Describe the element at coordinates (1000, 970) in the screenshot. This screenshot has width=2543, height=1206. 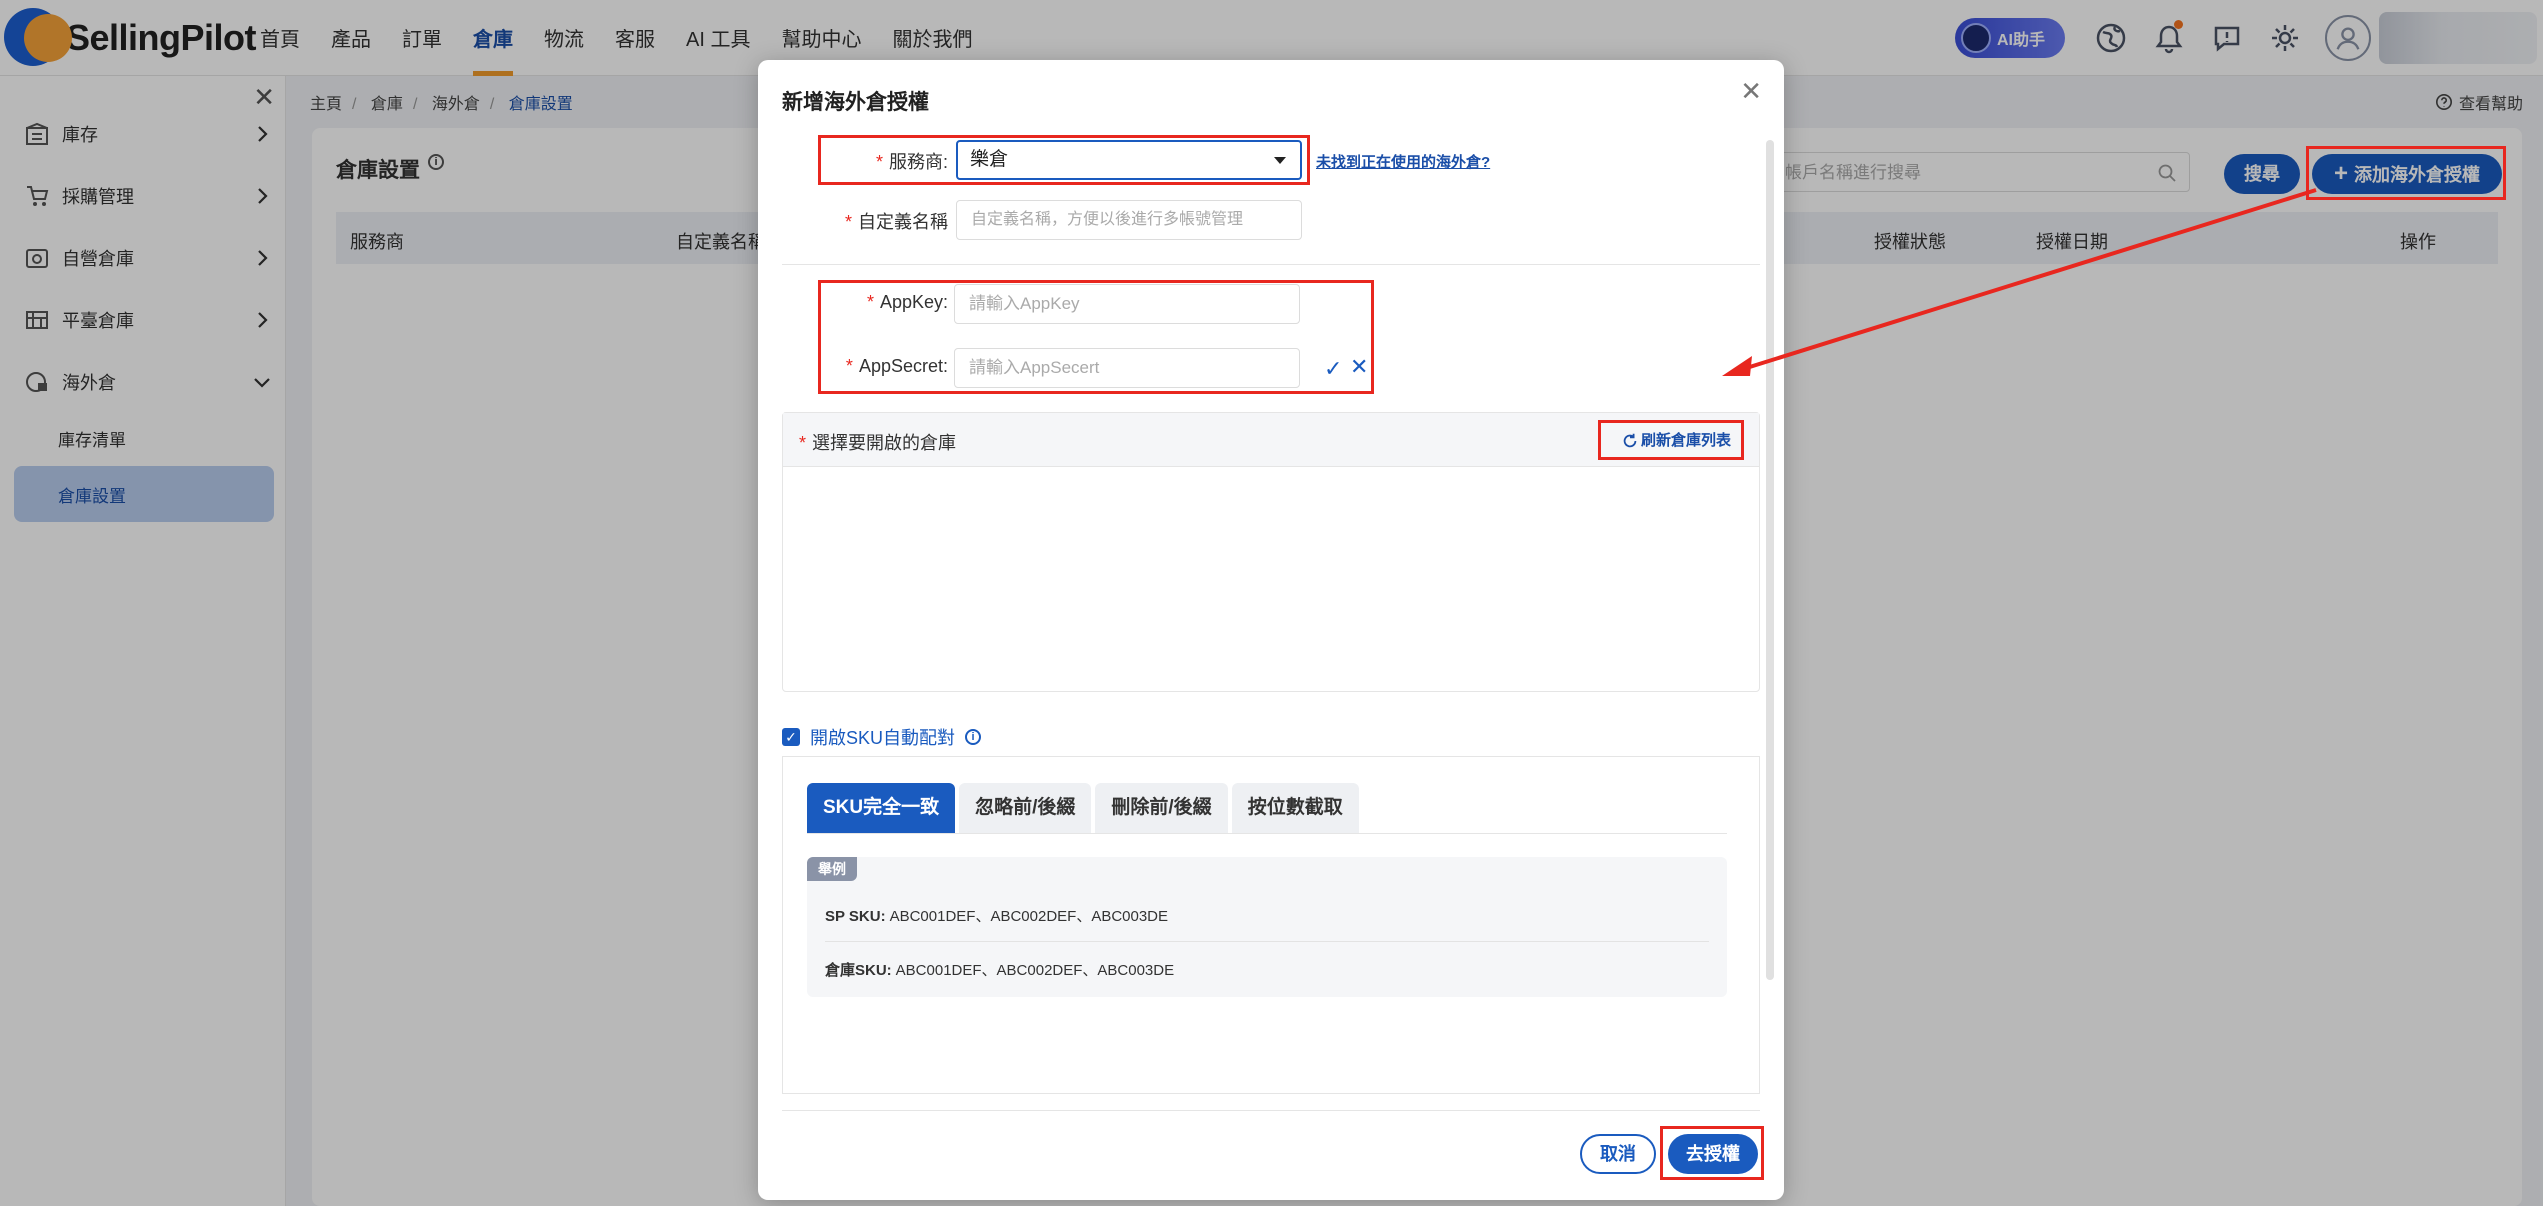
I see `example-warehouse-sku: 倉庫SKU: ABC001DEF、ABC002DEF、ABC003DE` at that location.